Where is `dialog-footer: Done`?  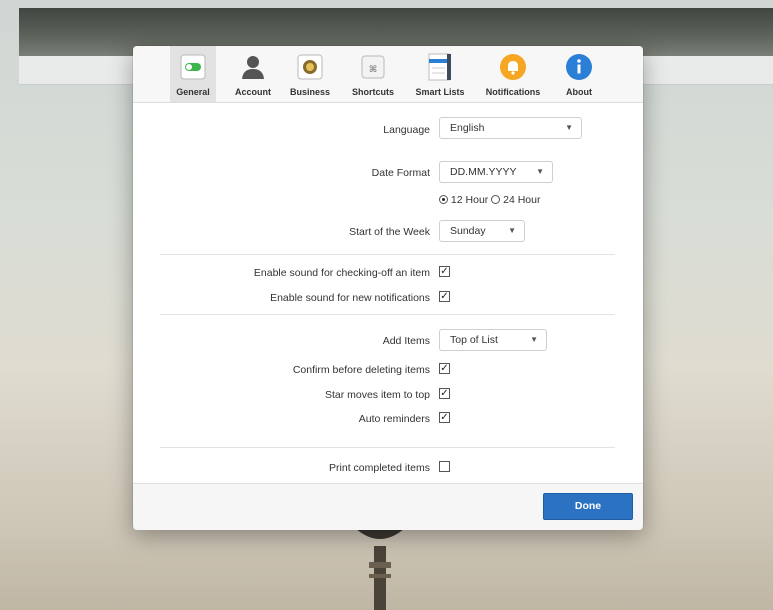
dialog-footer: Done is located at coordinates (388, 506).